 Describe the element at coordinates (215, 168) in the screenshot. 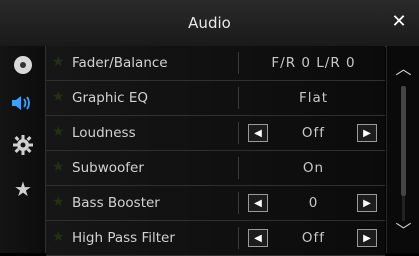

I see `list-item-subwoofer: ★ Subwoofer On` at that location.